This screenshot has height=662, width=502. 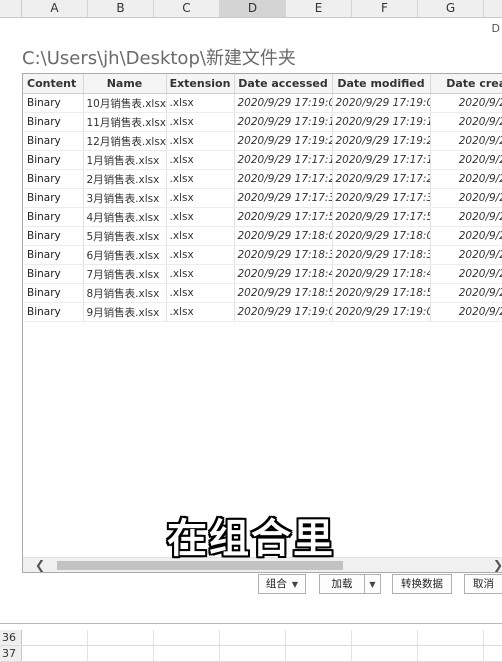 What do you see at coordinates (283, 141) in the screenshot?
I see `cell-date-accessed: 2020/9/29 17:19:29` at bounding box center [283, 141].